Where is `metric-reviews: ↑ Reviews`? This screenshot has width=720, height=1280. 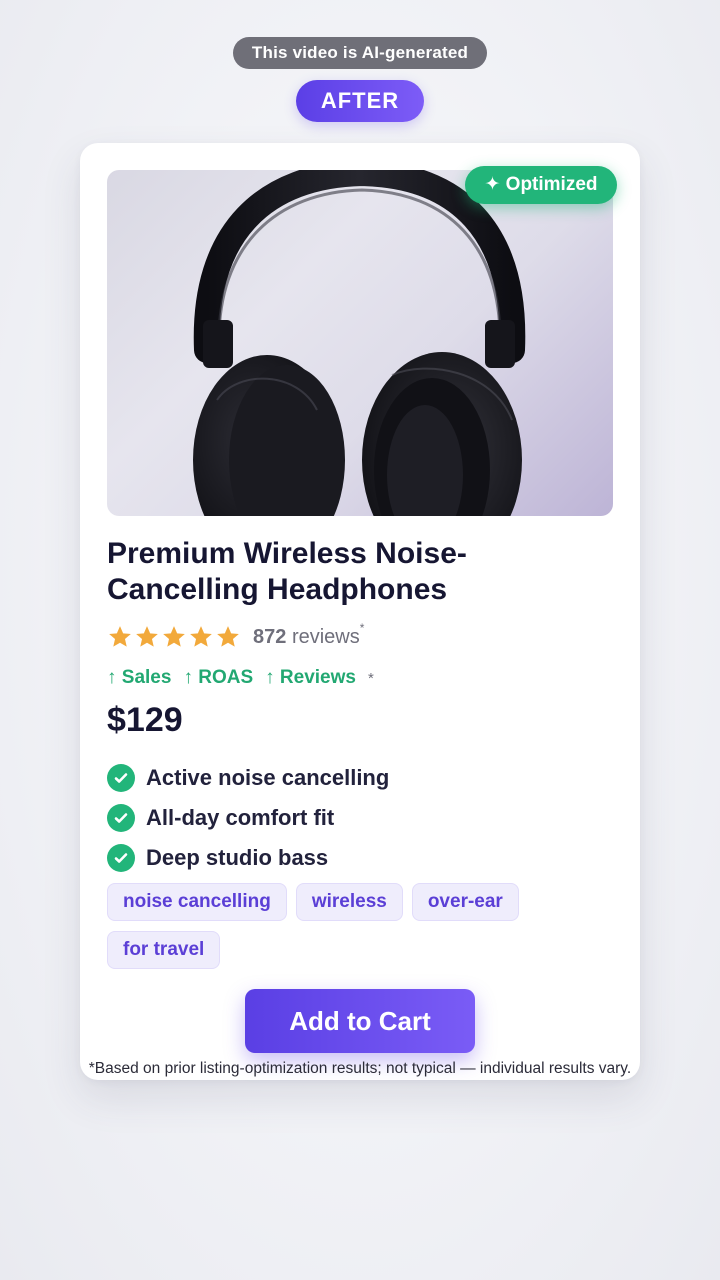
metric-reviews: ↑ Reviews is located at coordinates (310, 677).